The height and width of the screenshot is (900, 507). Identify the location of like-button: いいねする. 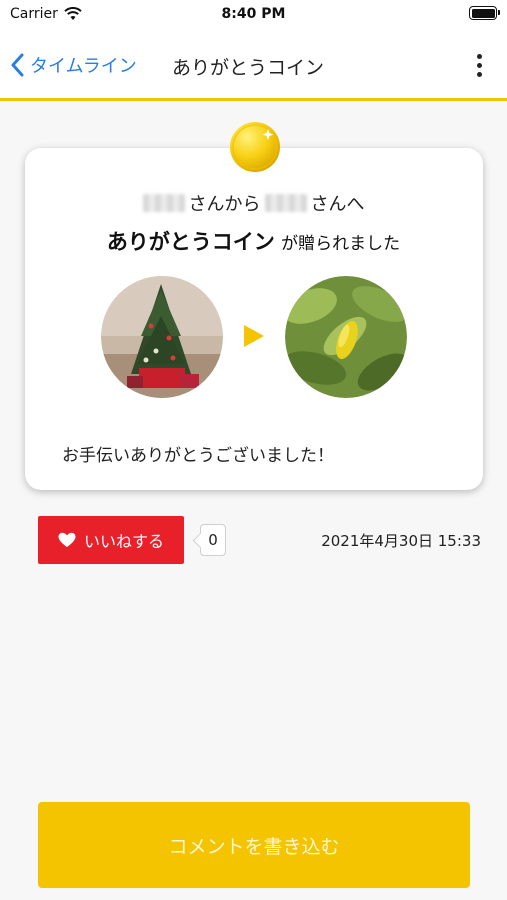
(111, 540).